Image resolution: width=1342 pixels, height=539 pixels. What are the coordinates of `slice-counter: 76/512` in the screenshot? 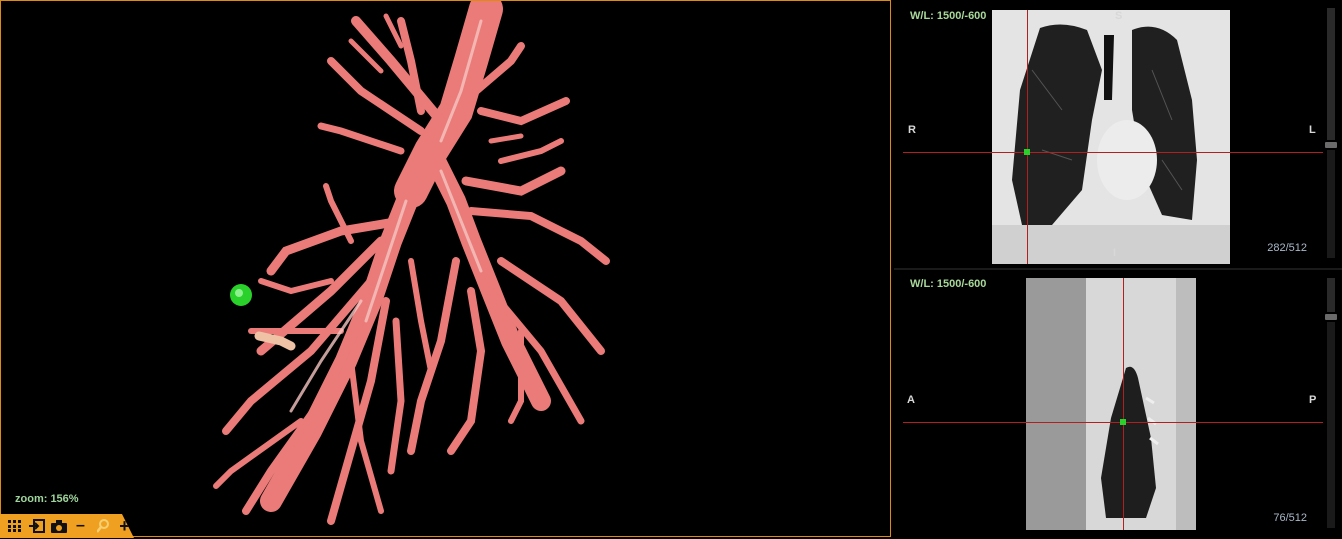 It's located at (1290, 518).